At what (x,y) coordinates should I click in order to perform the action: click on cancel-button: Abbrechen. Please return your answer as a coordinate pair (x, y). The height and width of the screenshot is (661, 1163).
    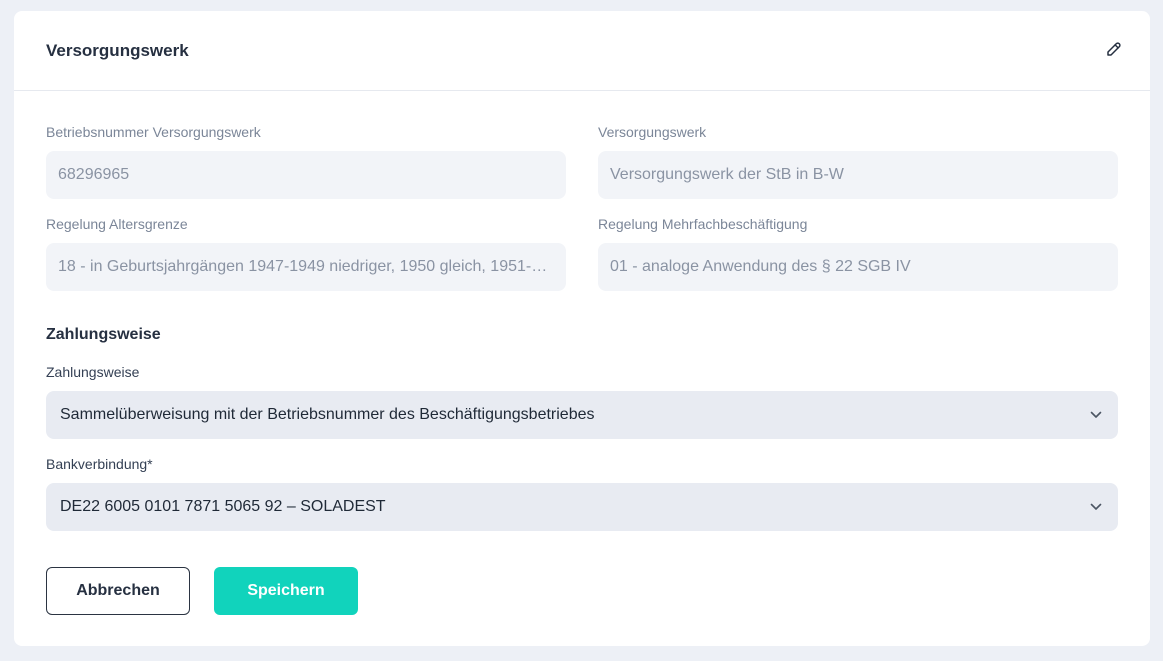
    Looking at the image, I should click on (118, 591).